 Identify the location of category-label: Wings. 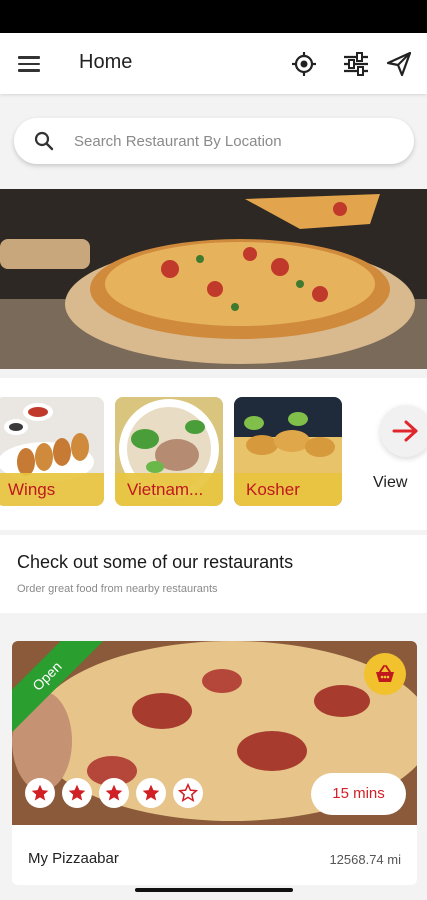
(52, 489).